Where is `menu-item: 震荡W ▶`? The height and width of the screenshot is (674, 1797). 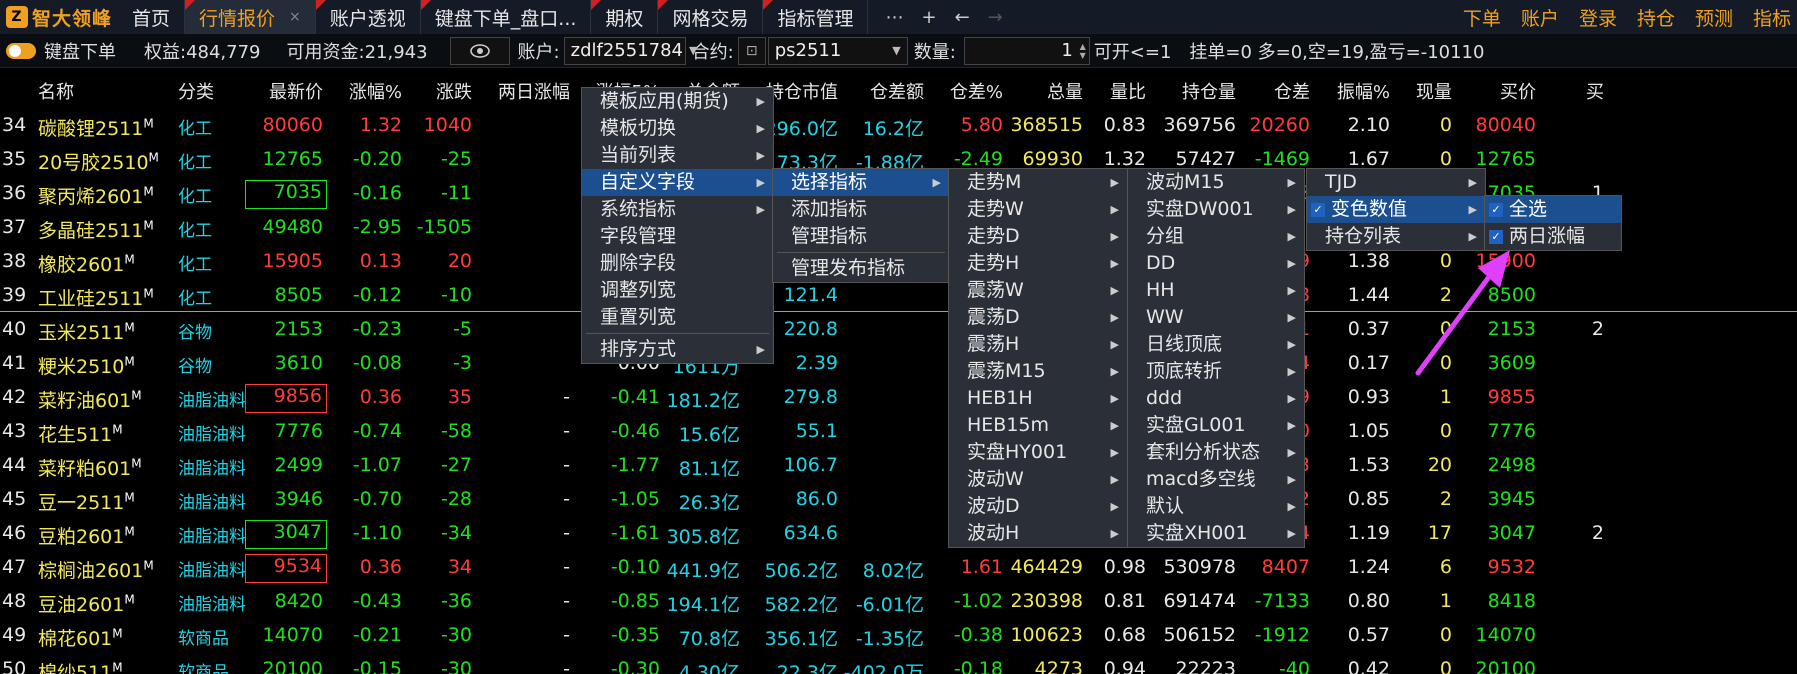 menu-item: 震荡W ▶ is located at coordinates (1038, 290).